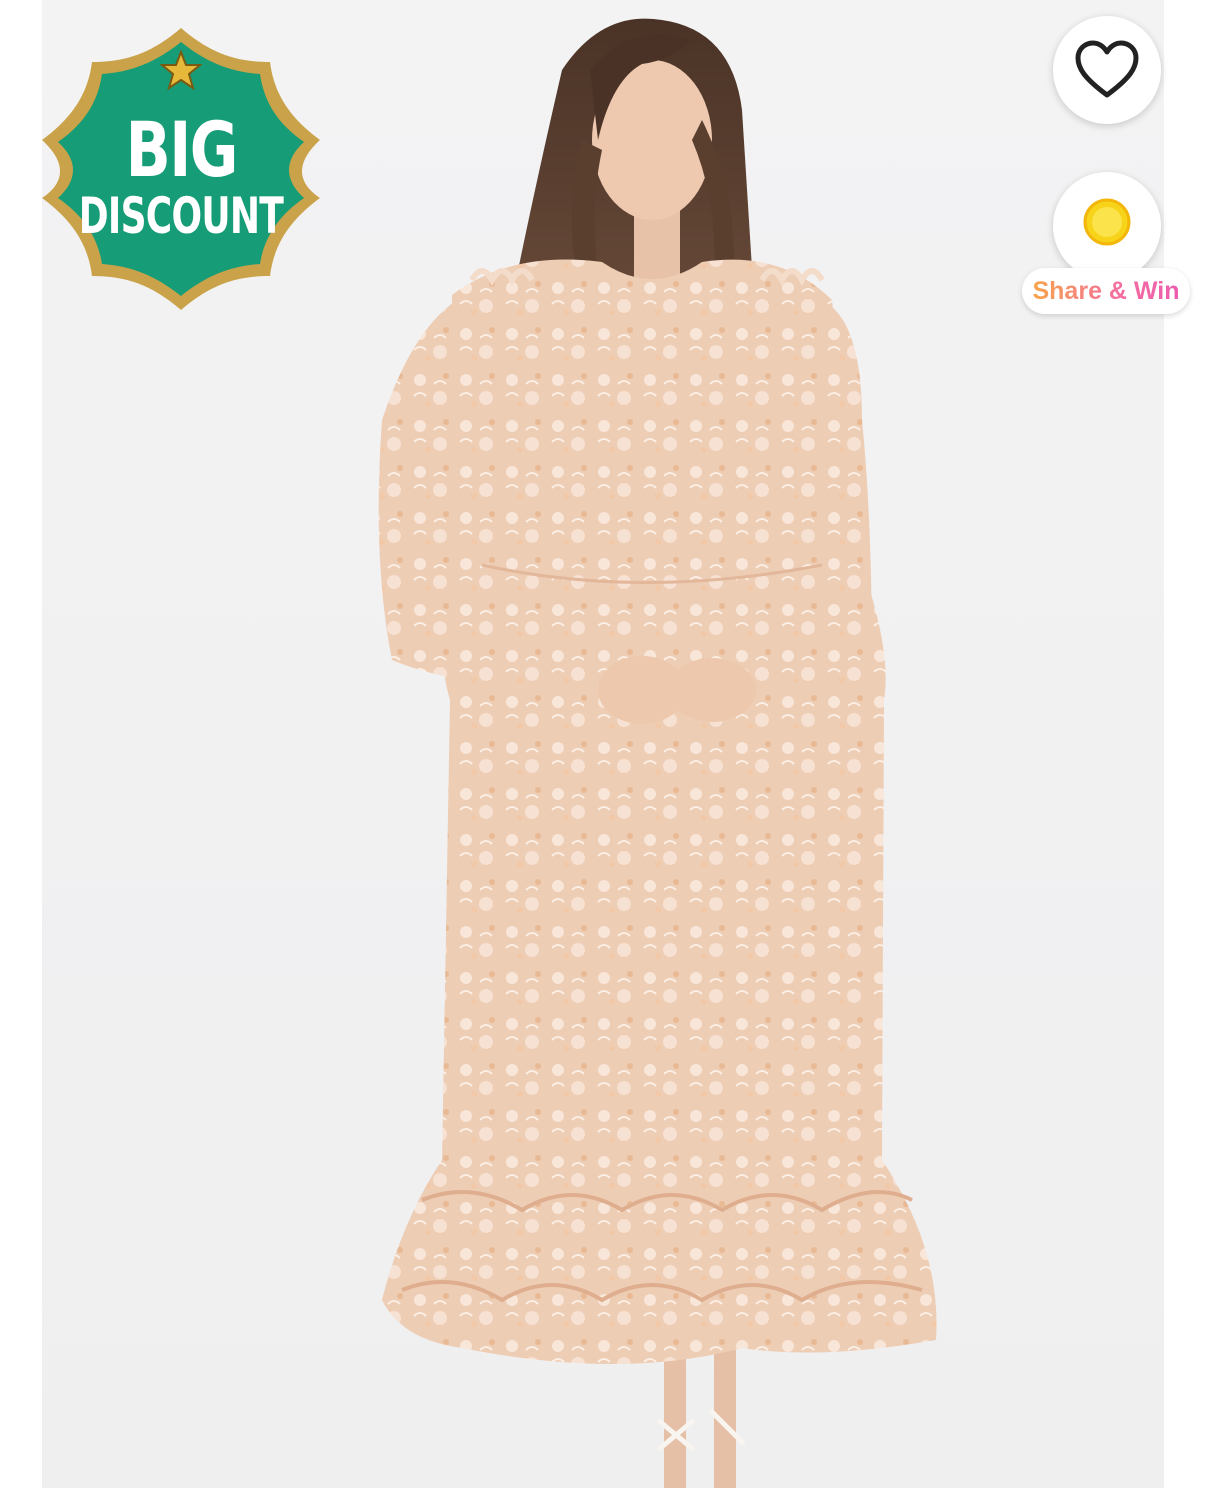  What do you see at coordinates (181, 149) in the screenshot?
I see `badge-line-big: BIG` at bounding box center [181, 149].